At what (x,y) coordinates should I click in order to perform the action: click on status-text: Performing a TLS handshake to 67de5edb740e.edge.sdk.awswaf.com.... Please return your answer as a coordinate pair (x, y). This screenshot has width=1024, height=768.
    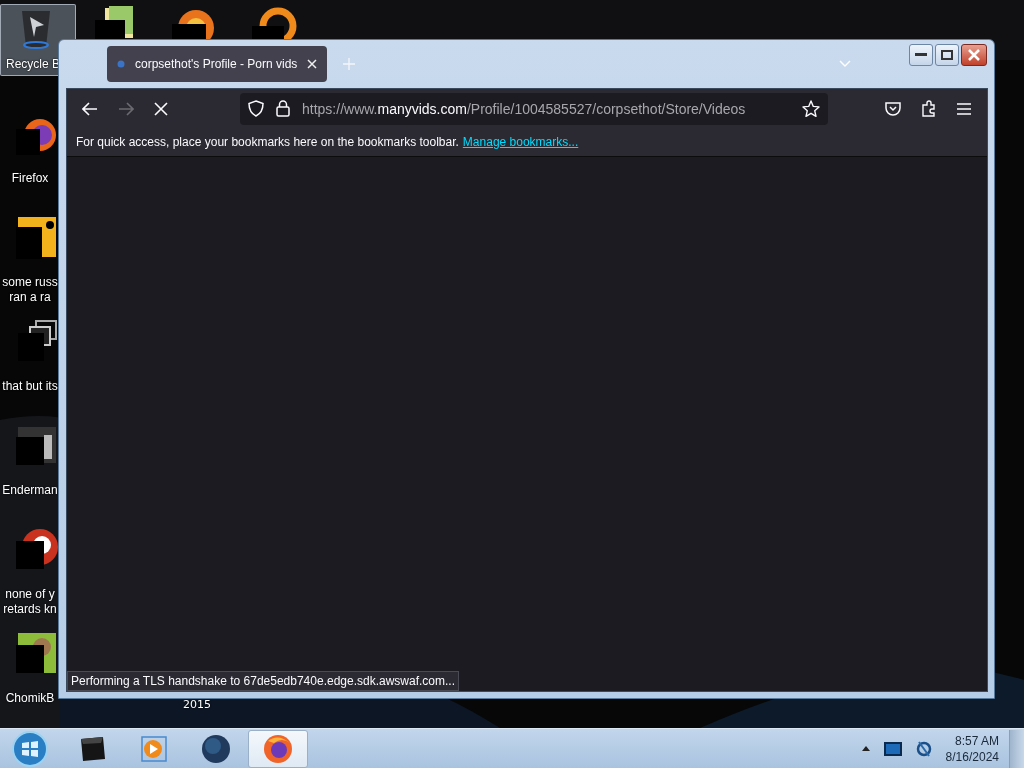
    Looking at the image, I should click on (263, 681).